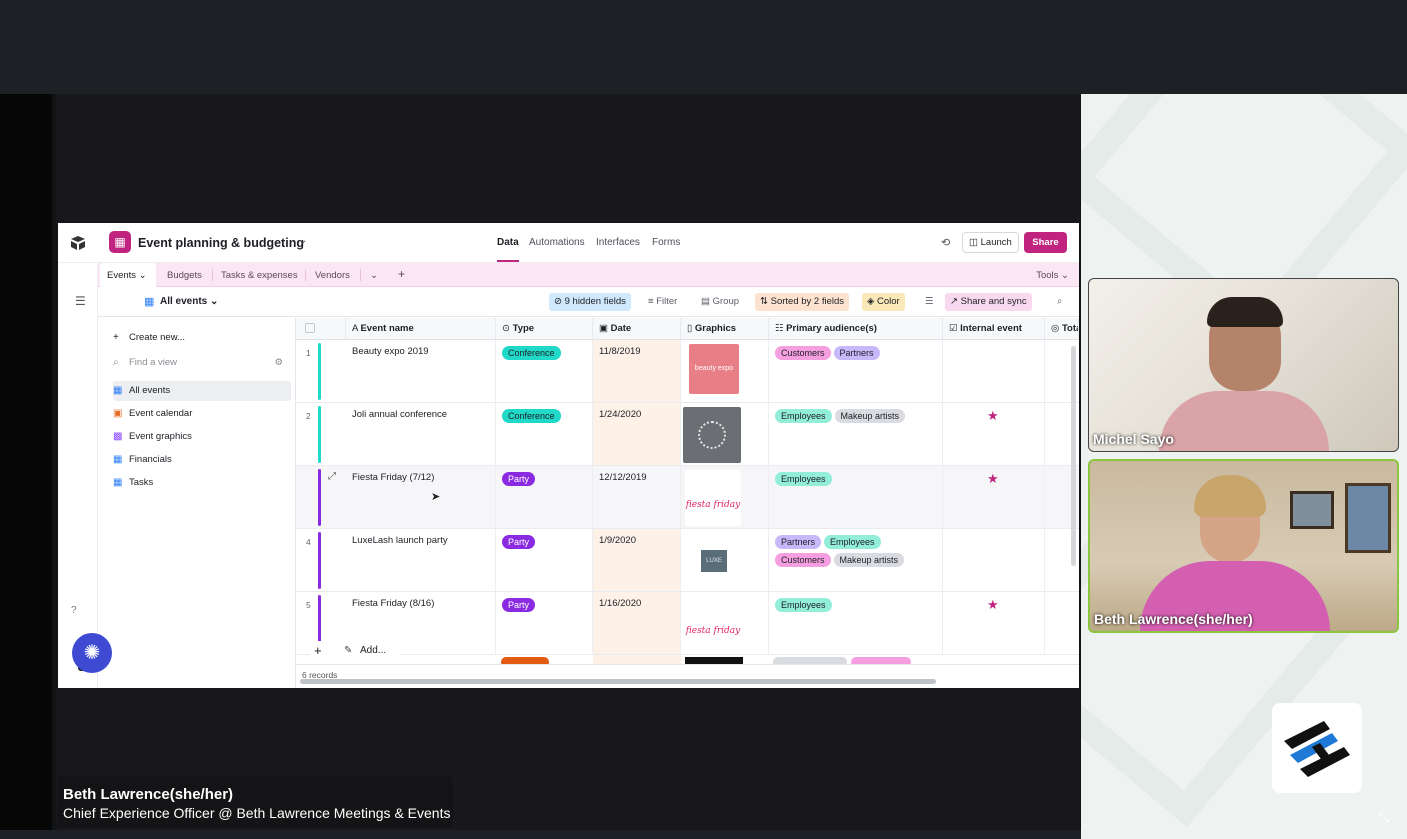 The width and height of the screenshot is (1407, 839). Describe the element at coordinates (78, 243) in the screenshot. I see `airtable-logo-icon` at that location.